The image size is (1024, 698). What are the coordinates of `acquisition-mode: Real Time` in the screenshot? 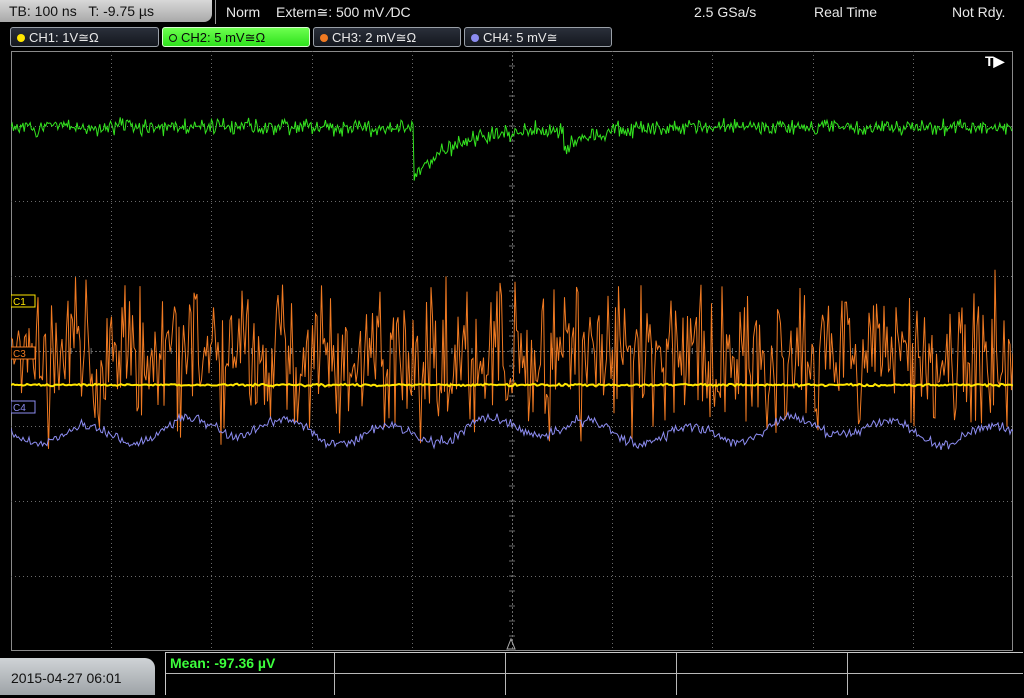 It's located at (869, 12).